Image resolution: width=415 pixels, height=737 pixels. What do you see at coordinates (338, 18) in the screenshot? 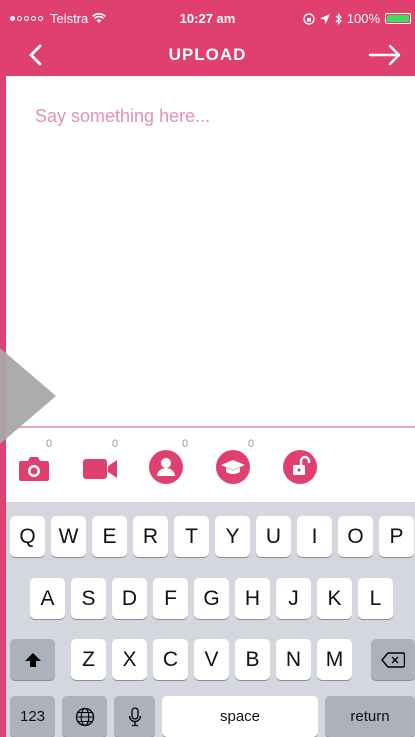
I see `bluetooth-icon` at bounding box center [338, 18].